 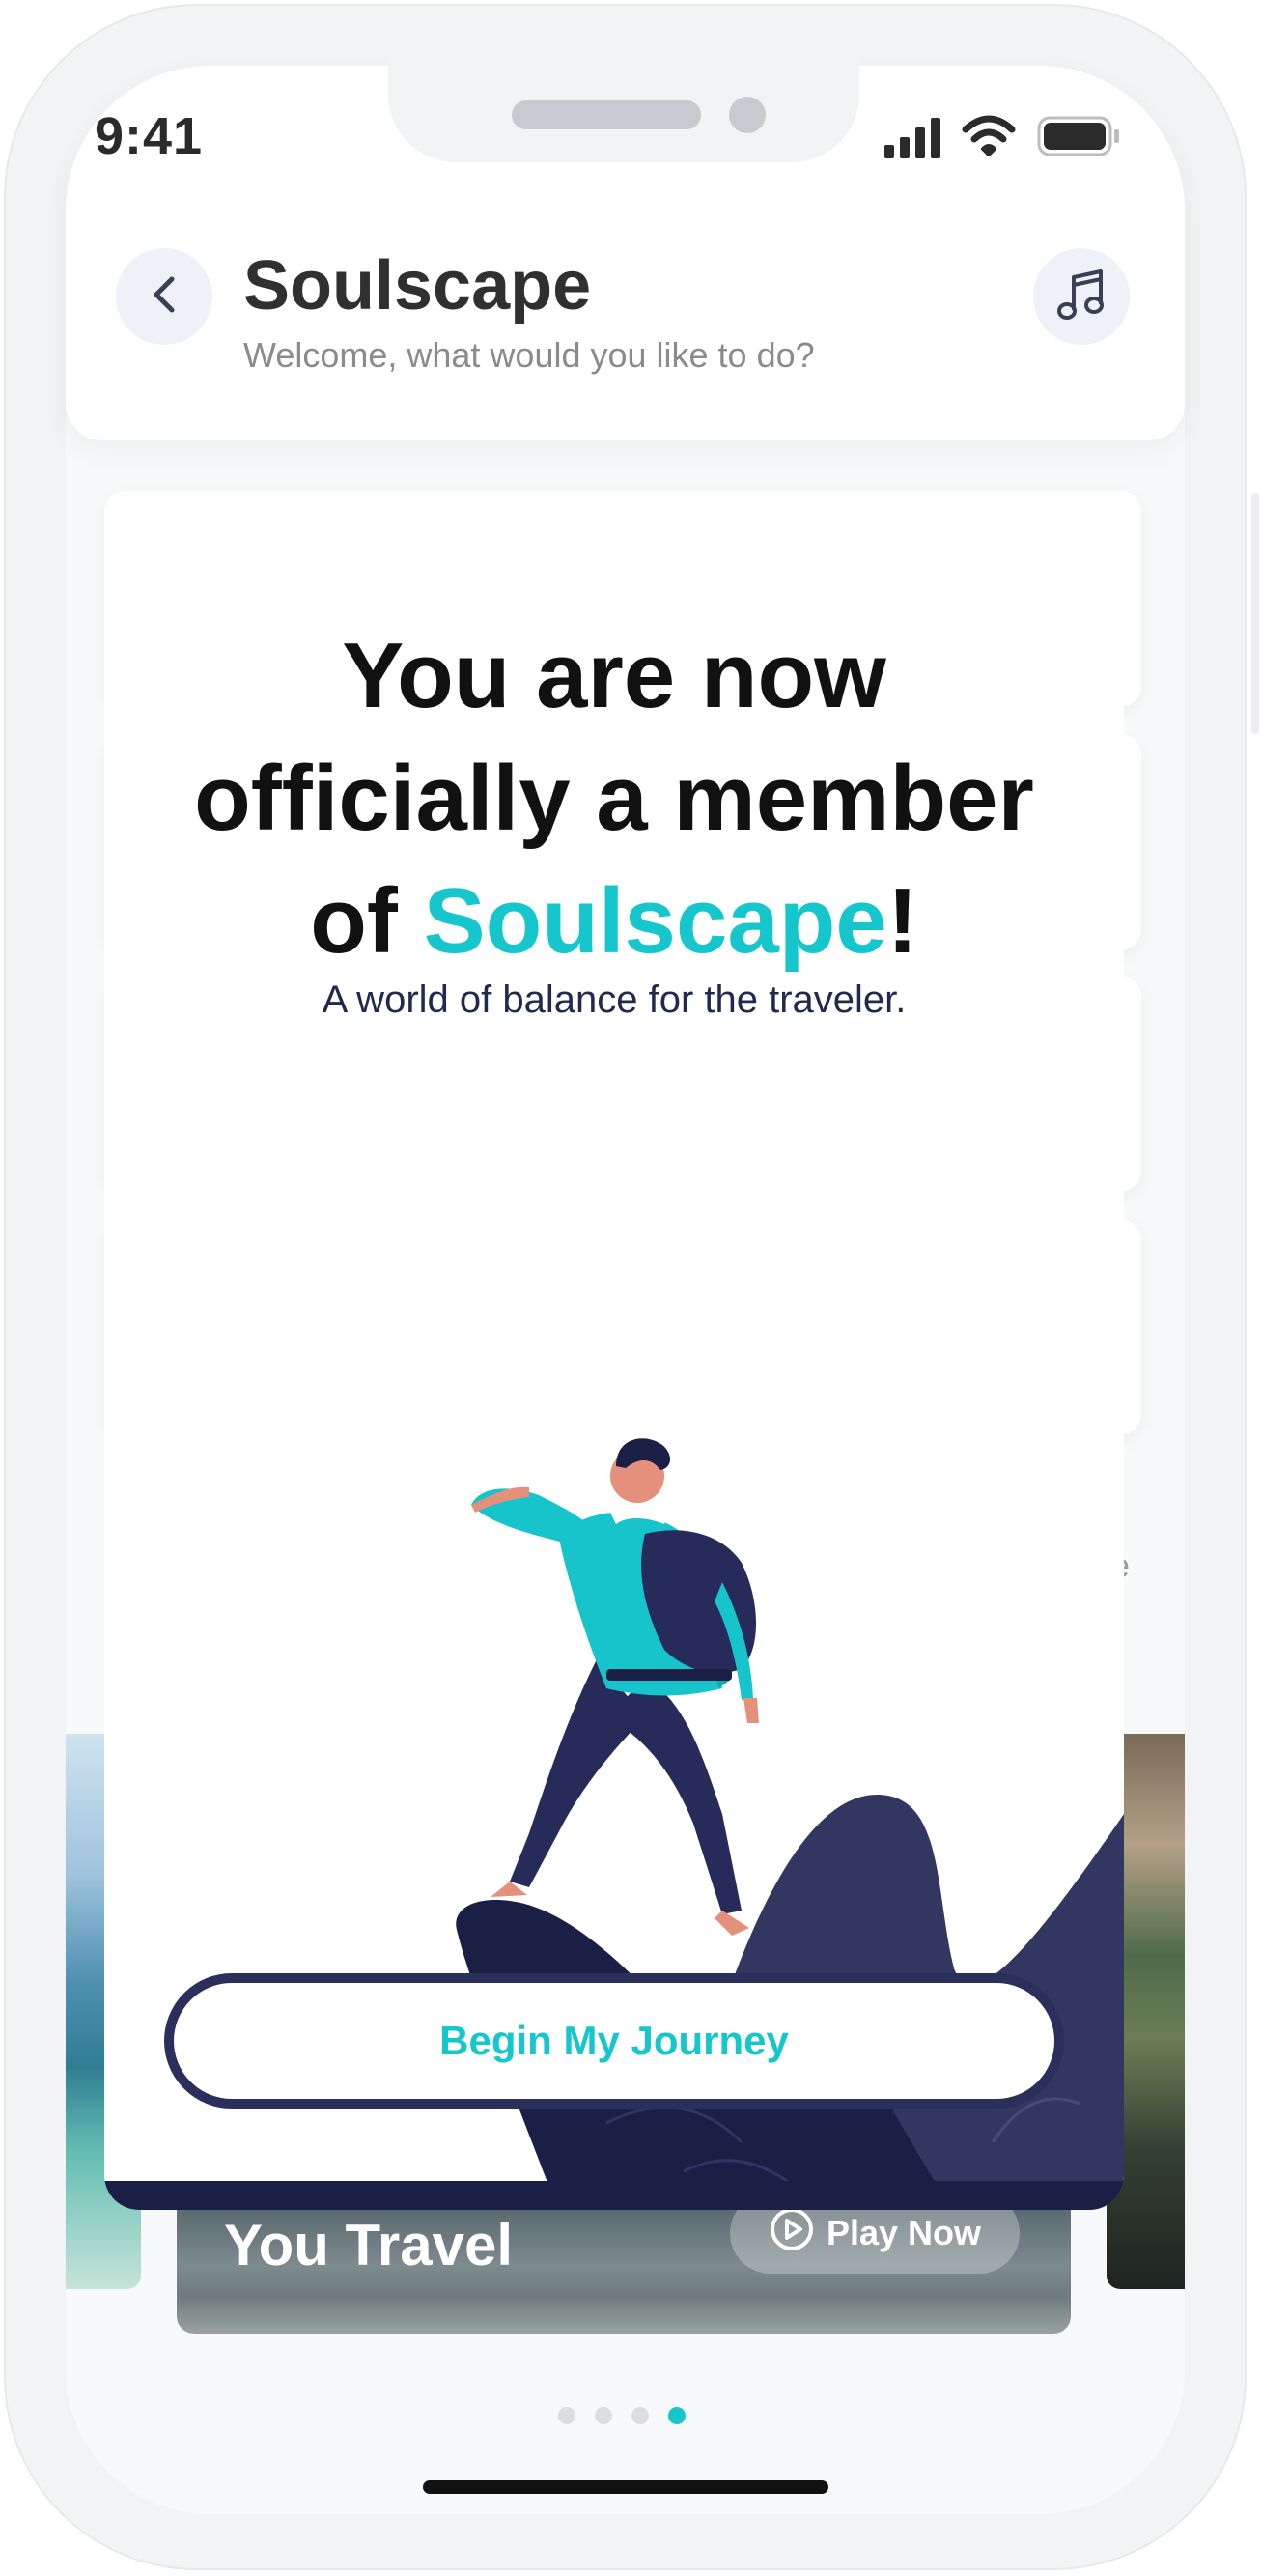 What do you see at coordinates (747, 115) in the screenshot?
I see `front-camera` at bounding box center [747, 115].